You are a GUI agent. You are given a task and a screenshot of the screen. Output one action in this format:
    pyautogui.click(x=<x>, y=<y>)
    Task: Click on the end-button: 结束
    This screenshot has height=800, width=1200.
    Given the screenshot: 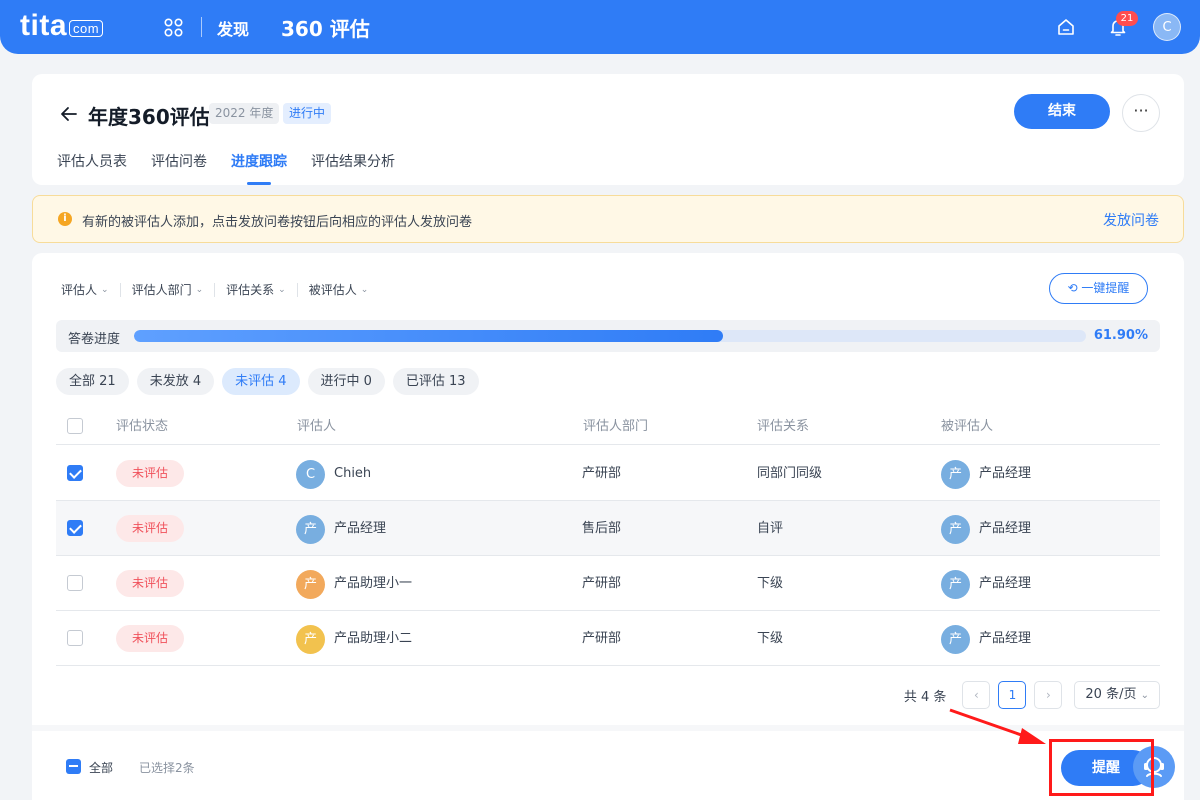 What is the action you would take?
    pyautogui.click(x=1062, y=111)
    